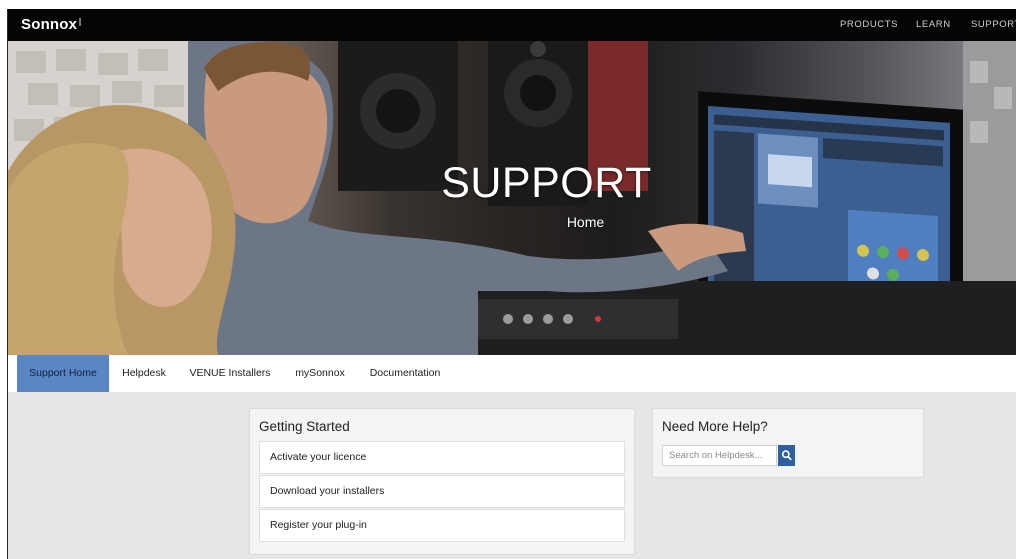 The image size is (1016, 559). What do you see at coordinates (546, 183) in the screenshot?
I see `hero-title: SUPPORT` at bounding box center [546, 183].